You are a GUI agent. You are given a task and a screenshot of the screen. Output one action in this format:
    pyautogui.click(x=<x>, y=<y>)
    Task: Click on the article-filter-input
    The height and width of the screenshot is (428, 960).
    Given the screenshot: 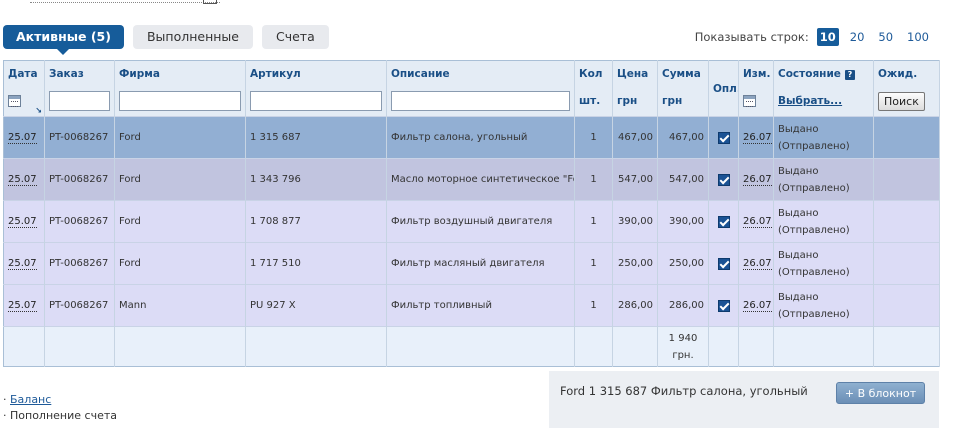 What is the action you would take?
    pyautogui.click(x=316, y=101)
    